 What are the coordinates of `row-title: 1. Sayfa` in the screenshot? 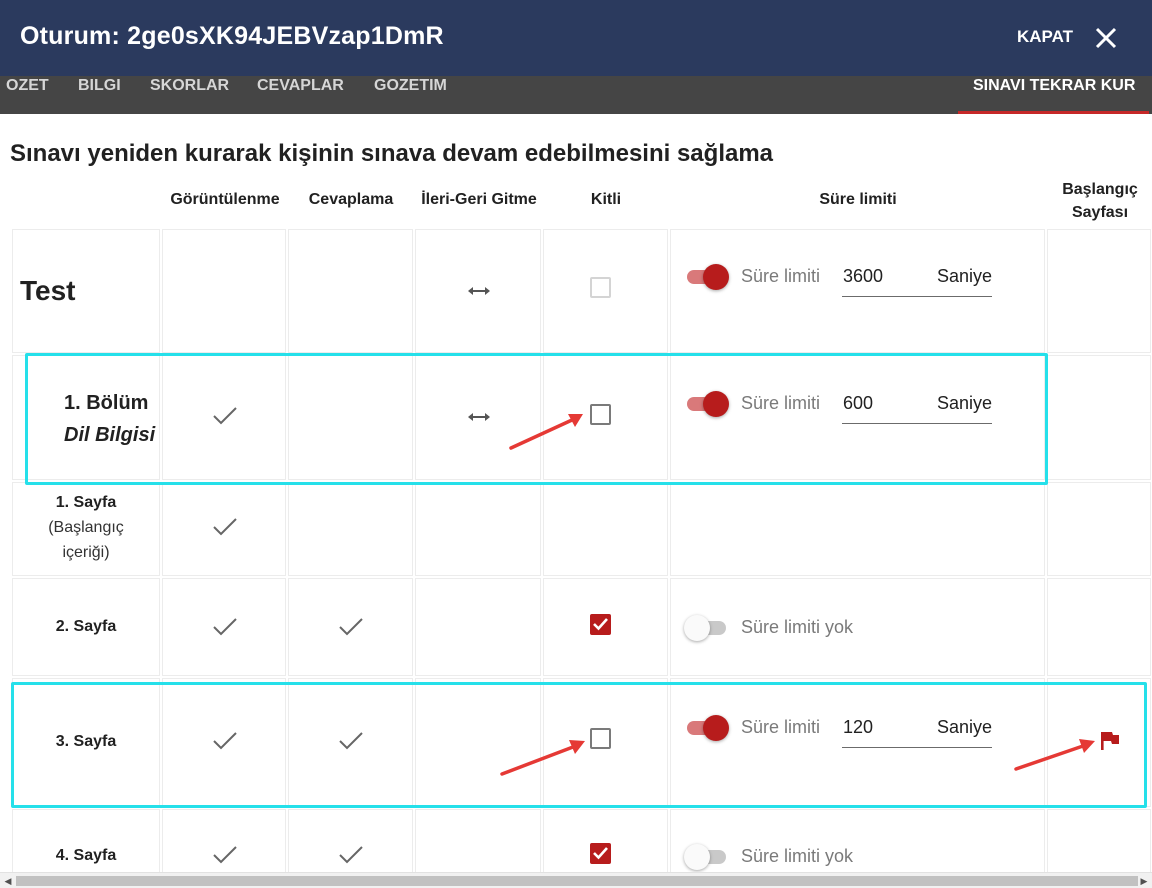 It's located at (86, 502).